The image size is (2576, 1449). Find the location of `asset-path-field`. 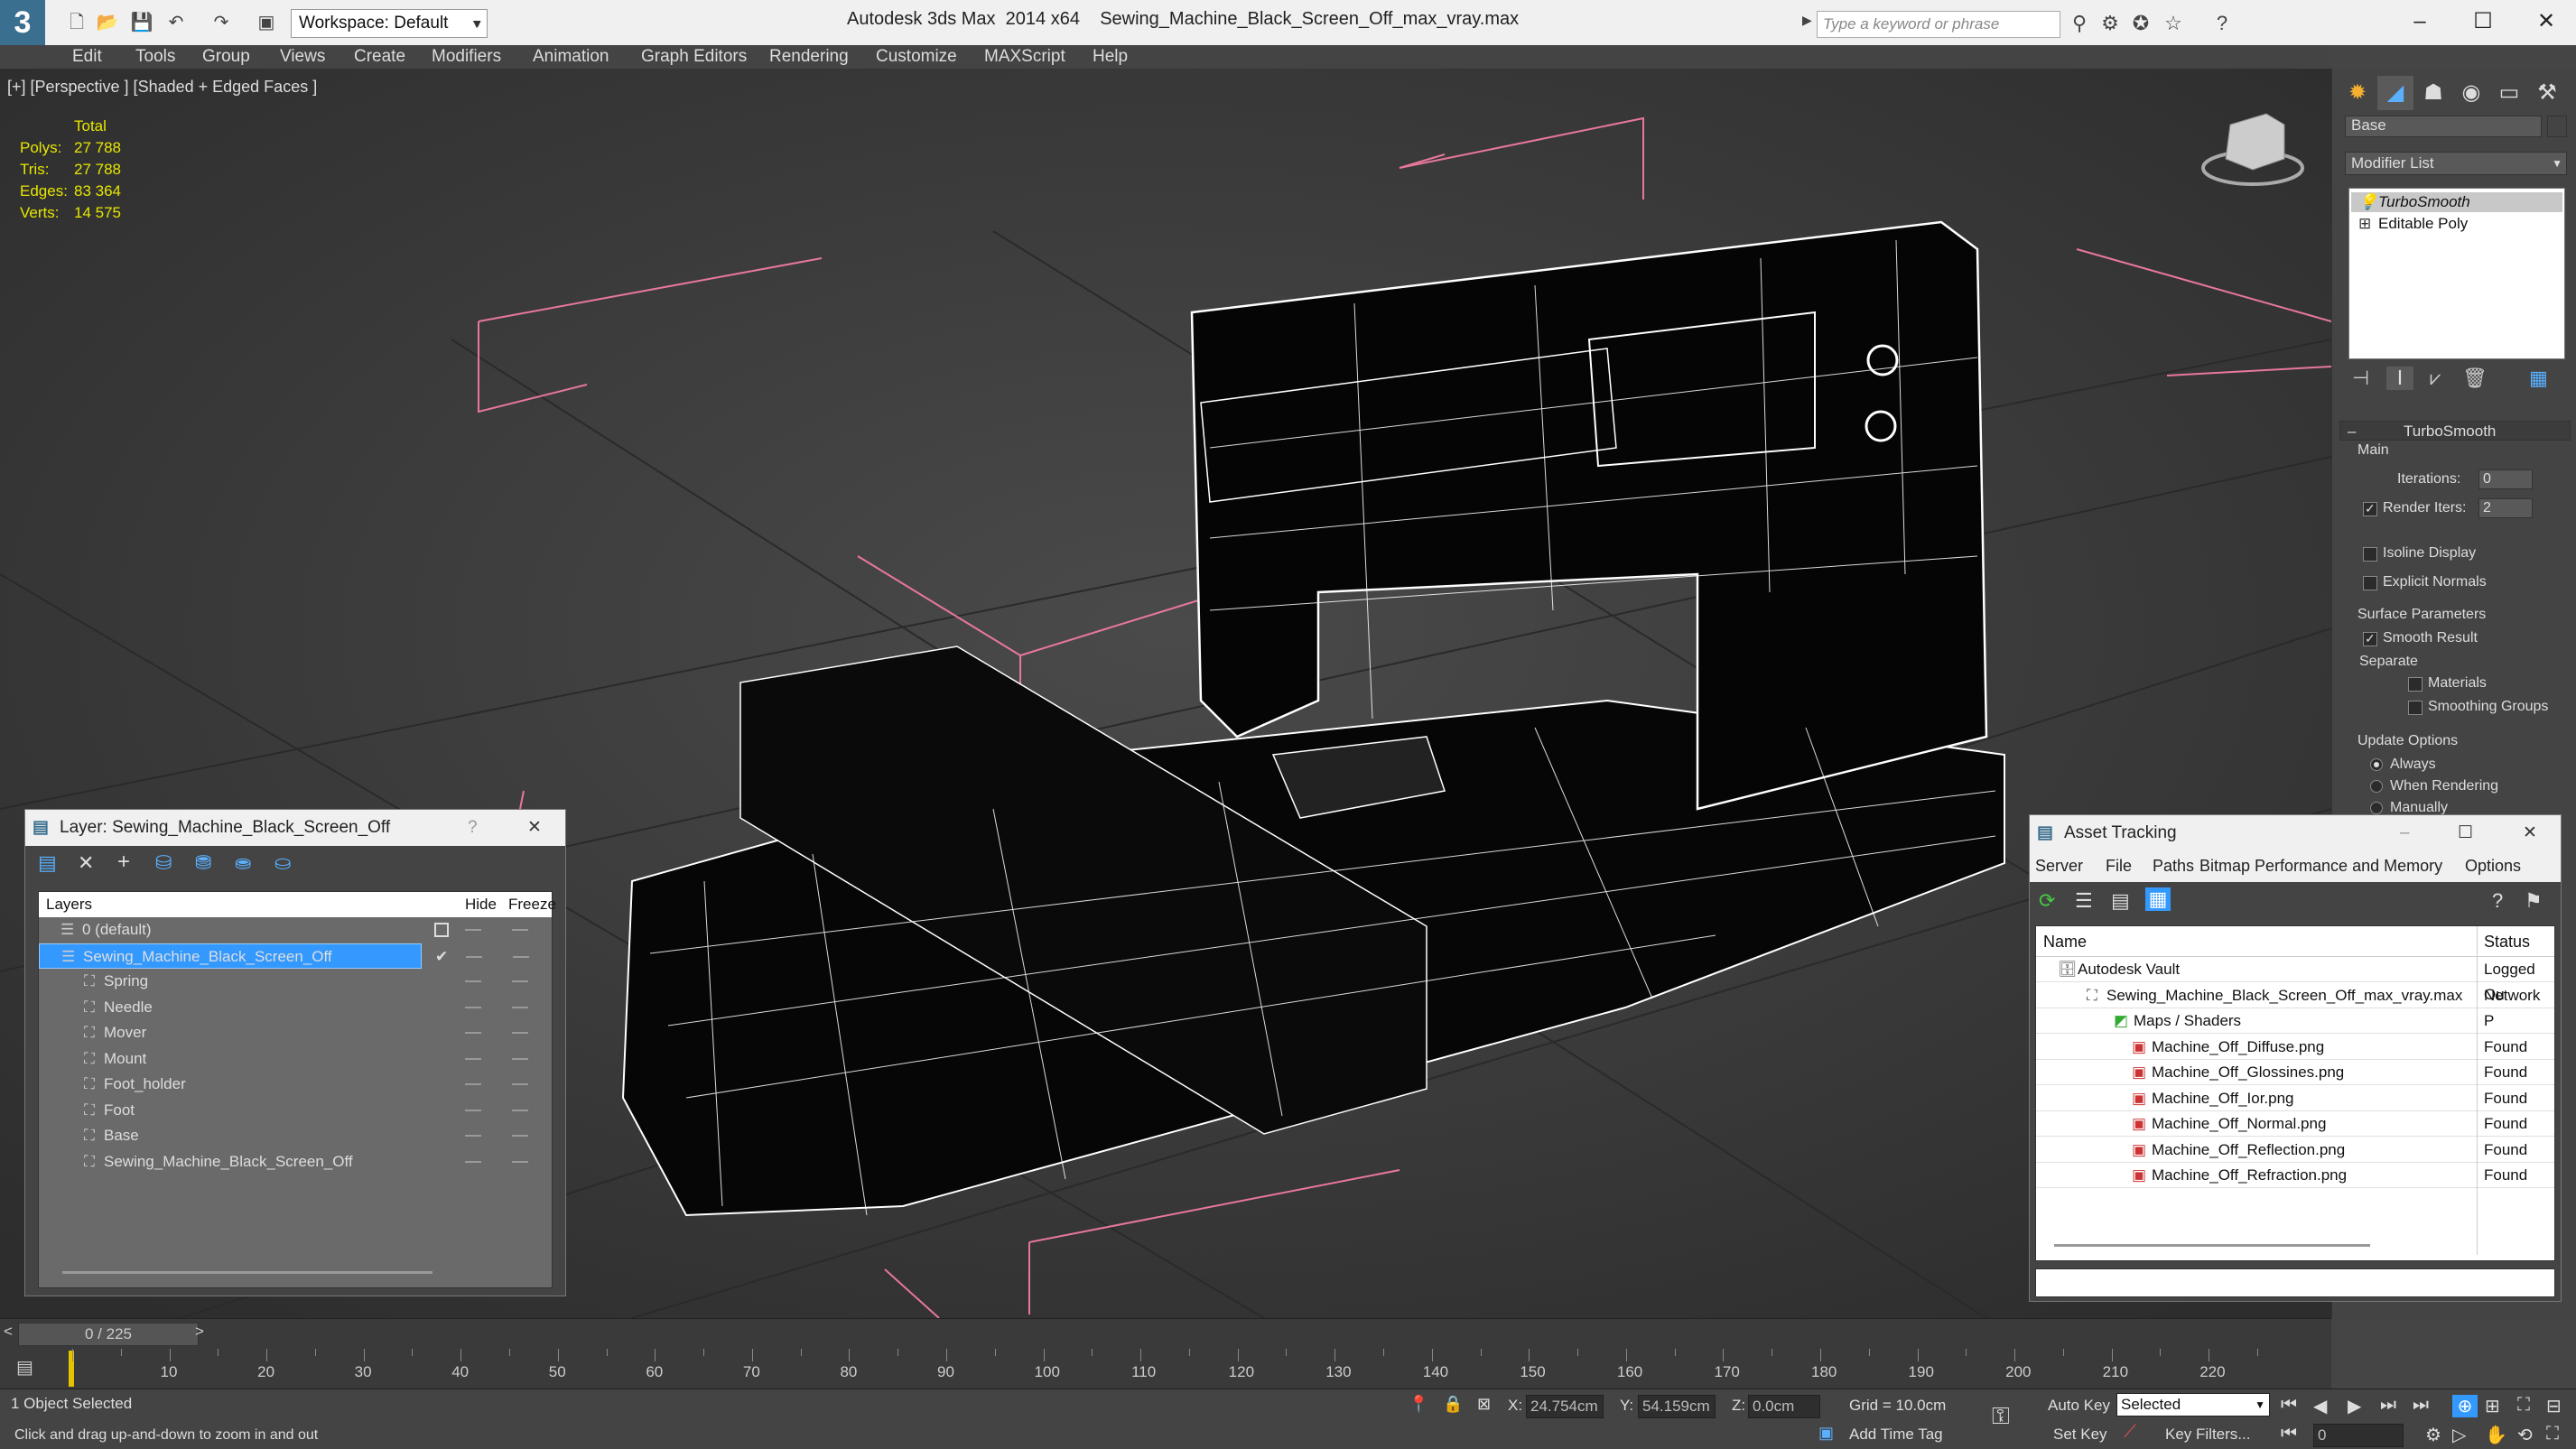

asset-path-field is located at coordinates (2295, 1282).